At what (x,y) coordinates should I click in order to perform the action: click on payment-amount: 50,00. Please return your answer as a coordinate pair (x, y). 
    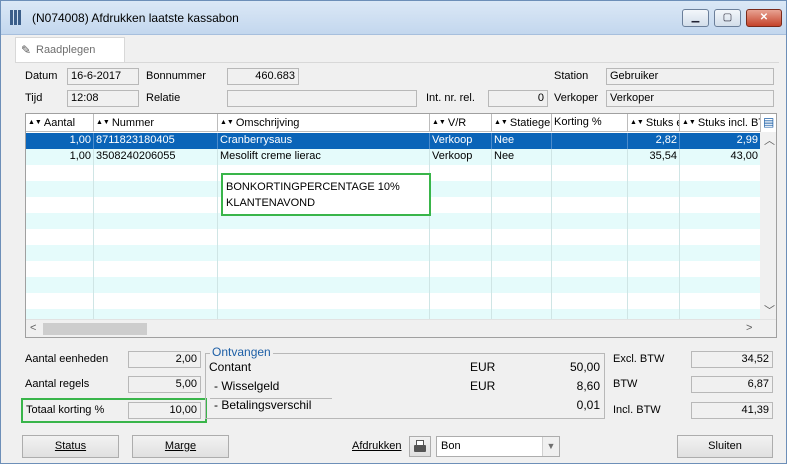
    Looking at the image, I should click on (584, 367).